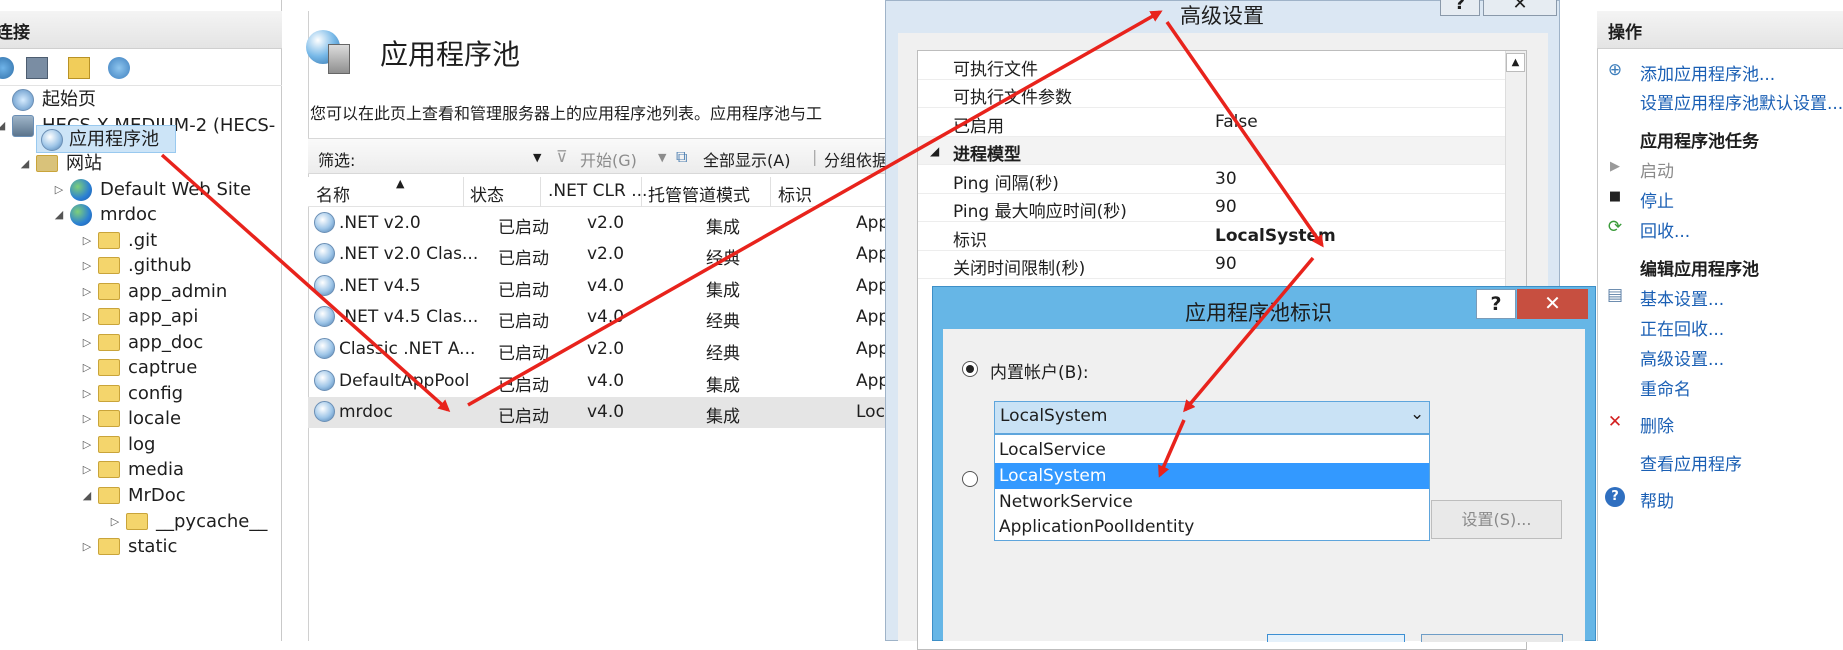 This screenshot has width=1843, height=650. Describe the element at coordinates (1236, 122) in the screenshot. I see `property-value: False` at that location.